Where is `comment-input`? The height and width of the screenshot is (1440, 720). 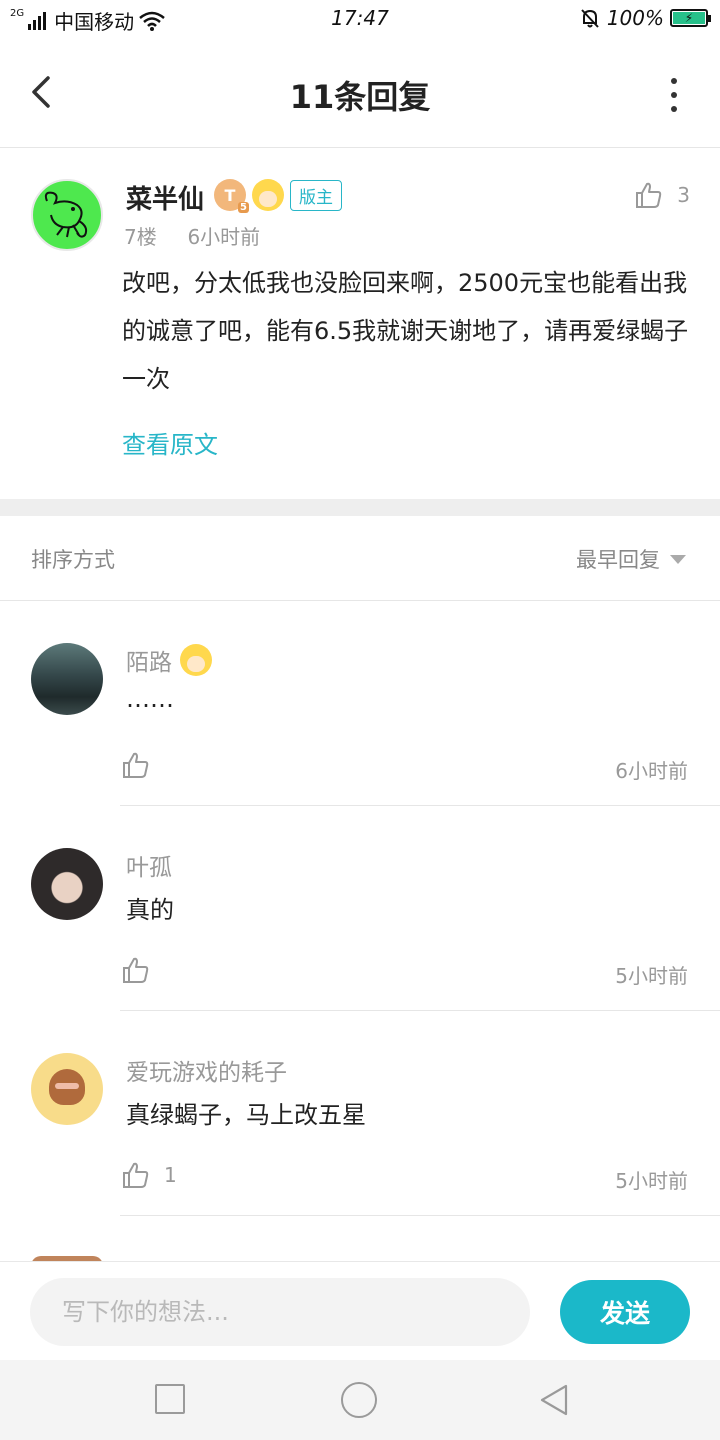
comment-input is located at coordinates (280, 1312).